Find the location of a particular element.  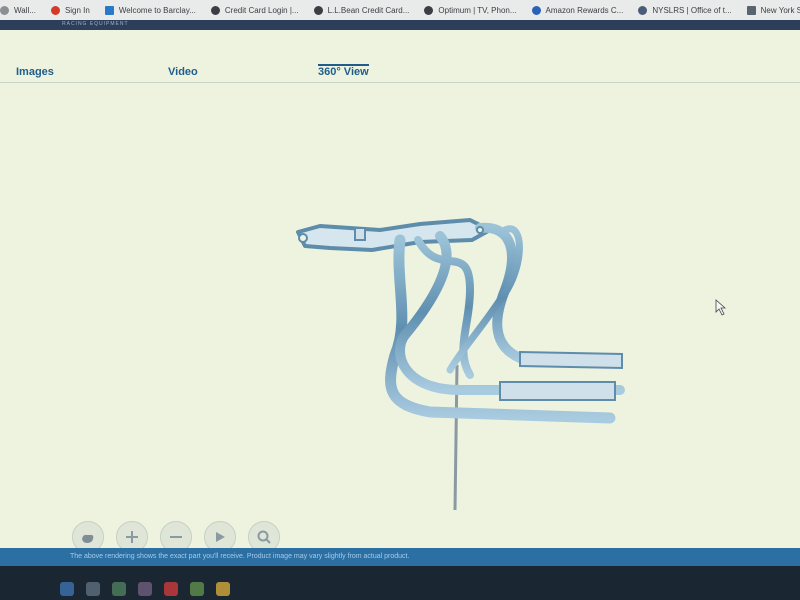

figure-icon is located at coordinates (751, 10).